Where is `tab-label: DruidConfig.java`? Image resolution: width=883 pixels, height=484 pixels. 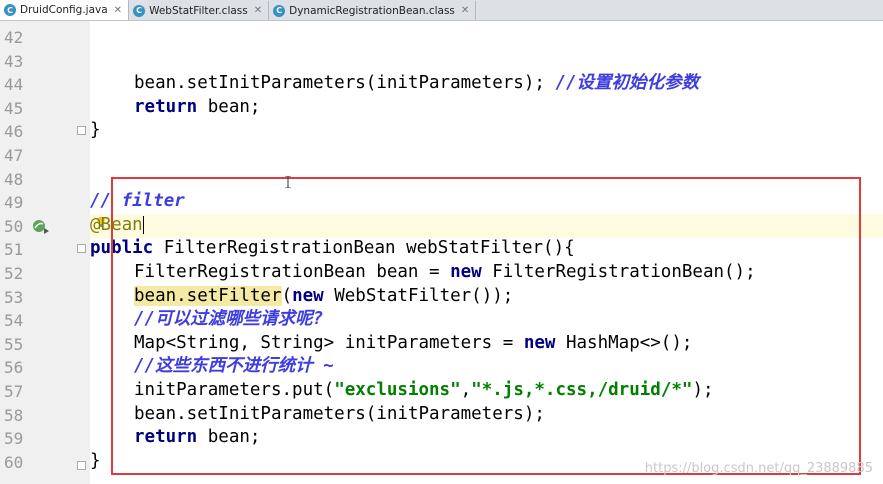 tab-label: DruidConfig.java is located at coordinates (64, 10).